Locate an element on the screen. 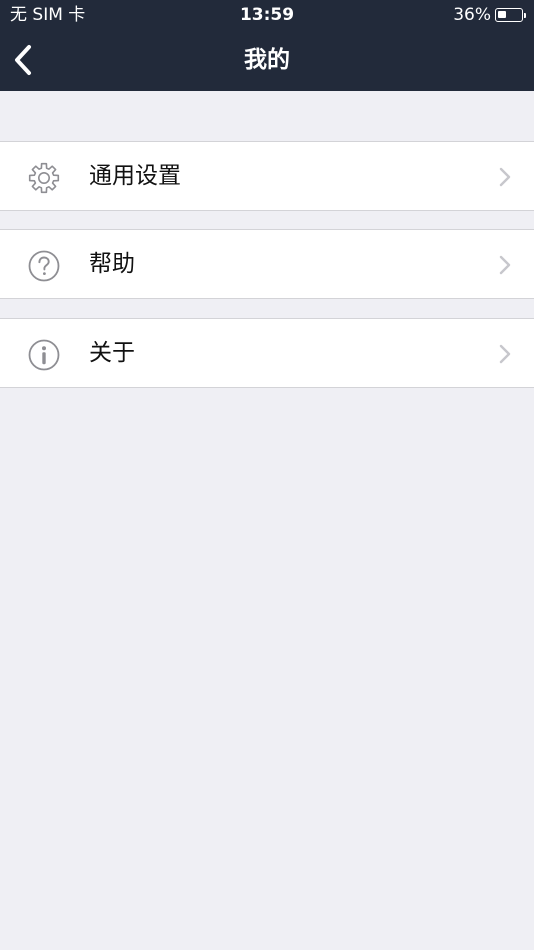 This screenshot has width=534, height=950. battery-level-fill is located at coordinates (502, 14).